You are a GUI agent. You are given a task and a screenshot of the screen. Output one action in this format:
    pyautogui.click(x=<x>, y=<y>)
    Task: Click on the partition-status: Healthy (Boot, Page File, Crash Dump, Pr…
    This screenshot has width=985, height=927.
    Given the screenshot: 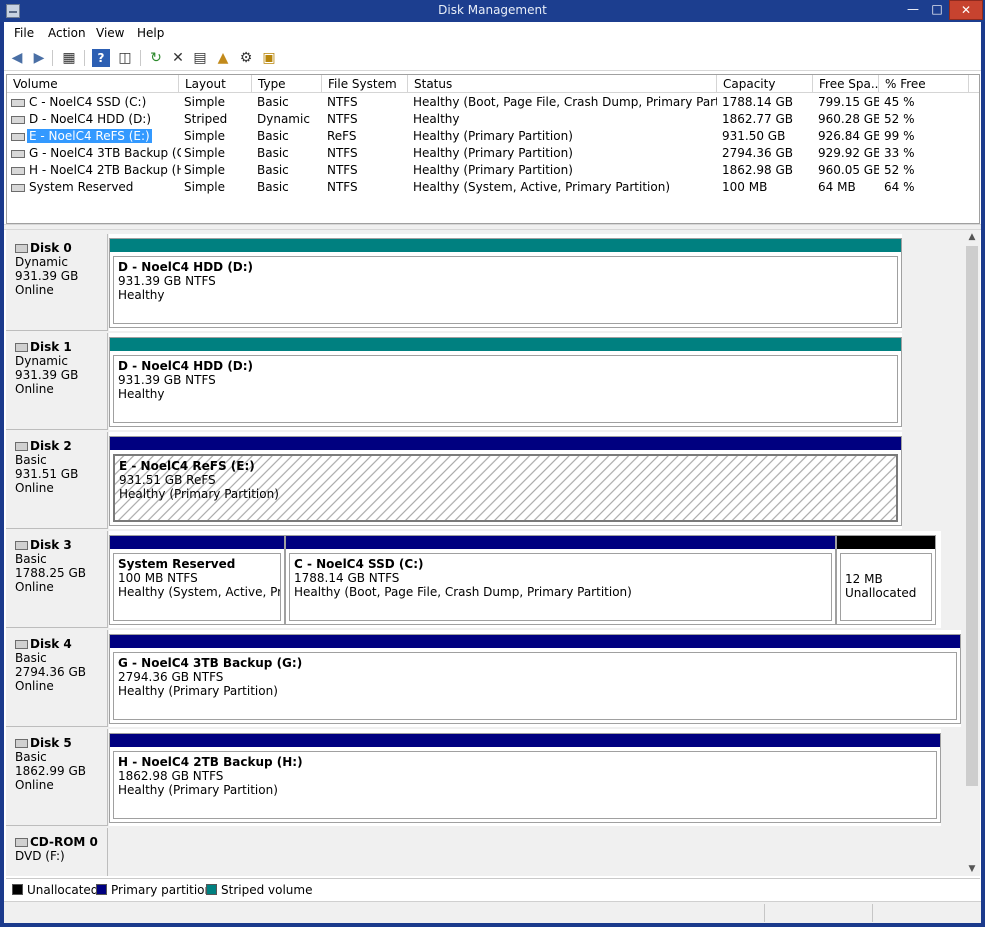 What is the action you would take?
    pyautogui.click(x=463, y=592)
    